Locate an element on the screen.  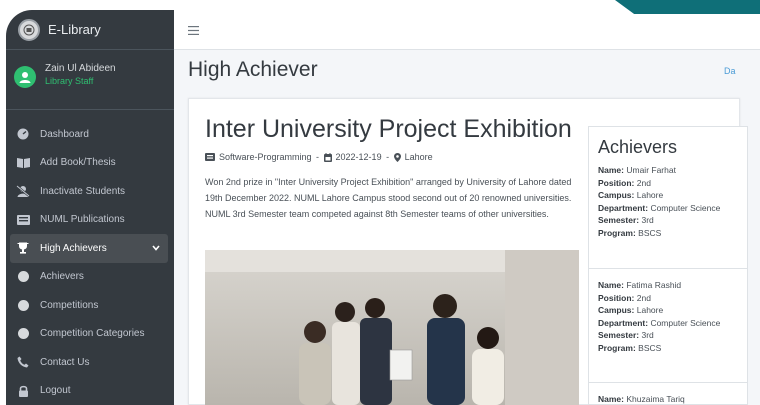
sidebar-item-label: Competitions is located at coordinates (69, 305).